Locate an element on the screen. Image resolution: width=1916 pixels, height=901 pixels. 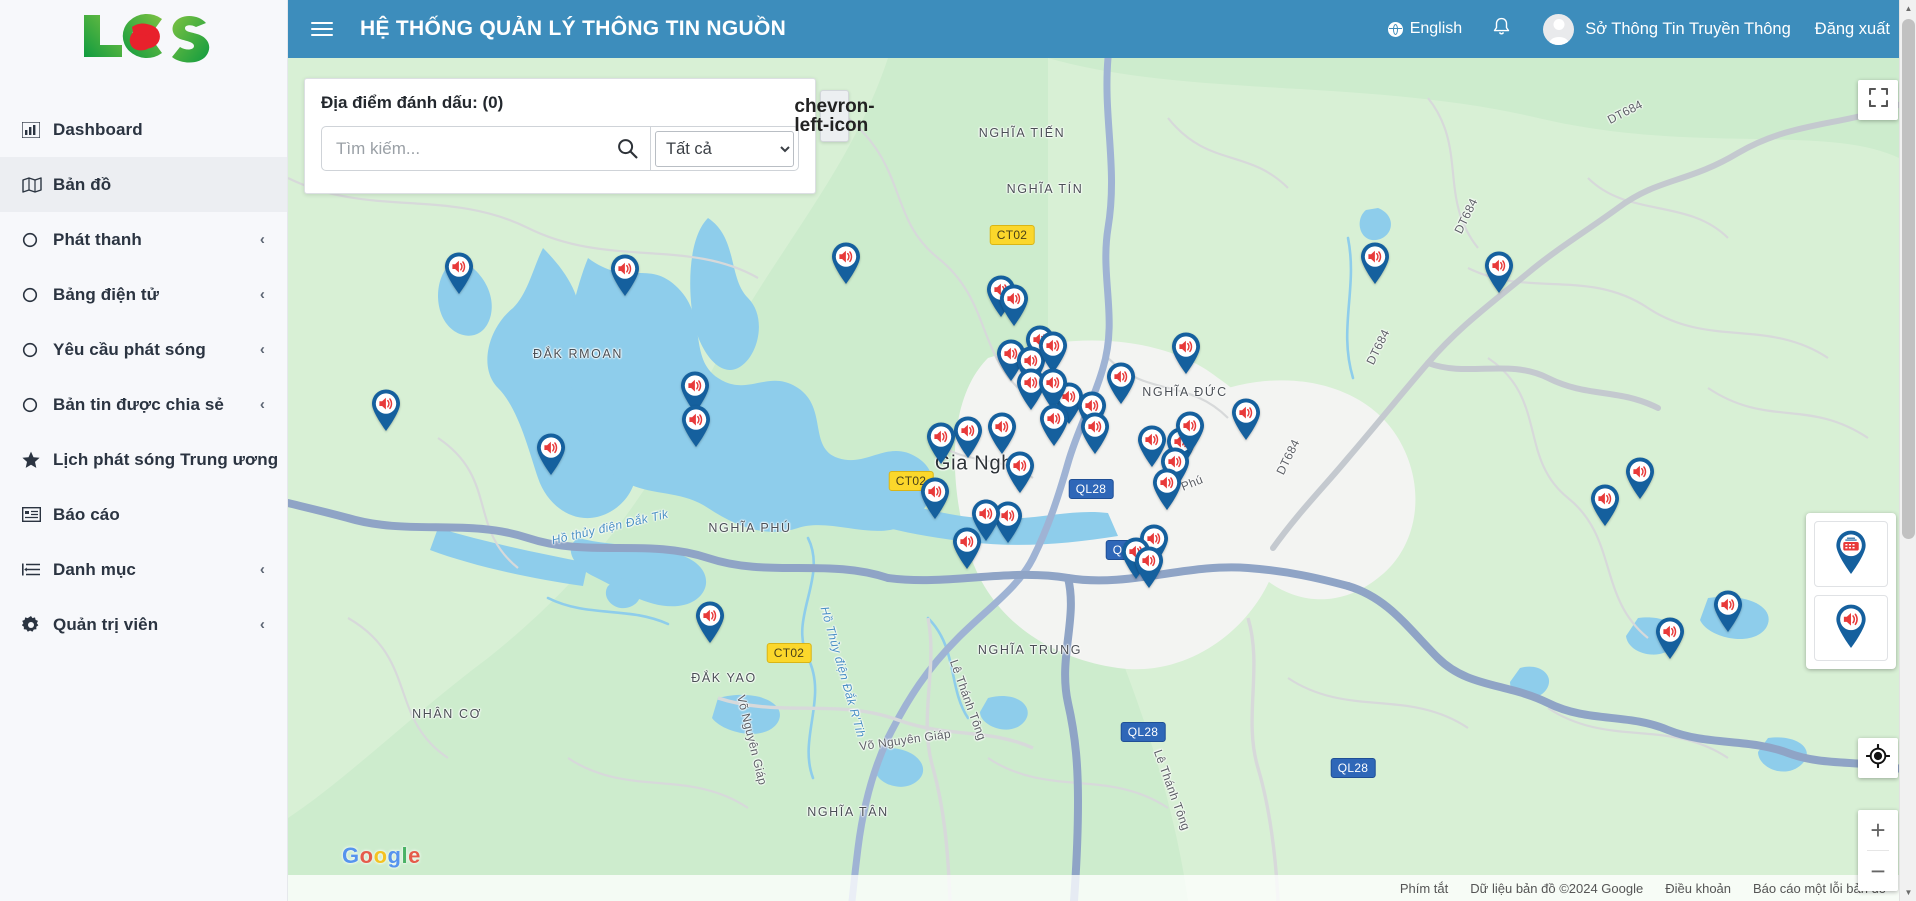
google-logo-letter: o is located at coordinates (366, 855).